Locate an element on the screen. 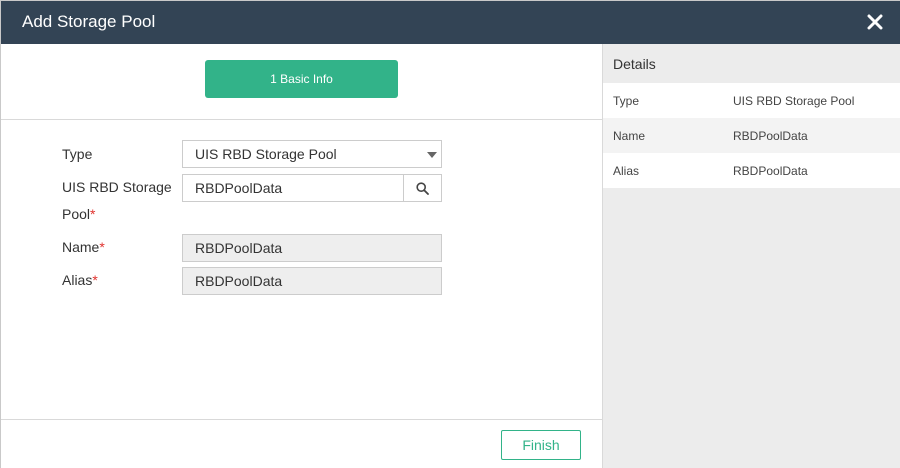  name-field: RBDPoolData is located at coordinates (312, 248).